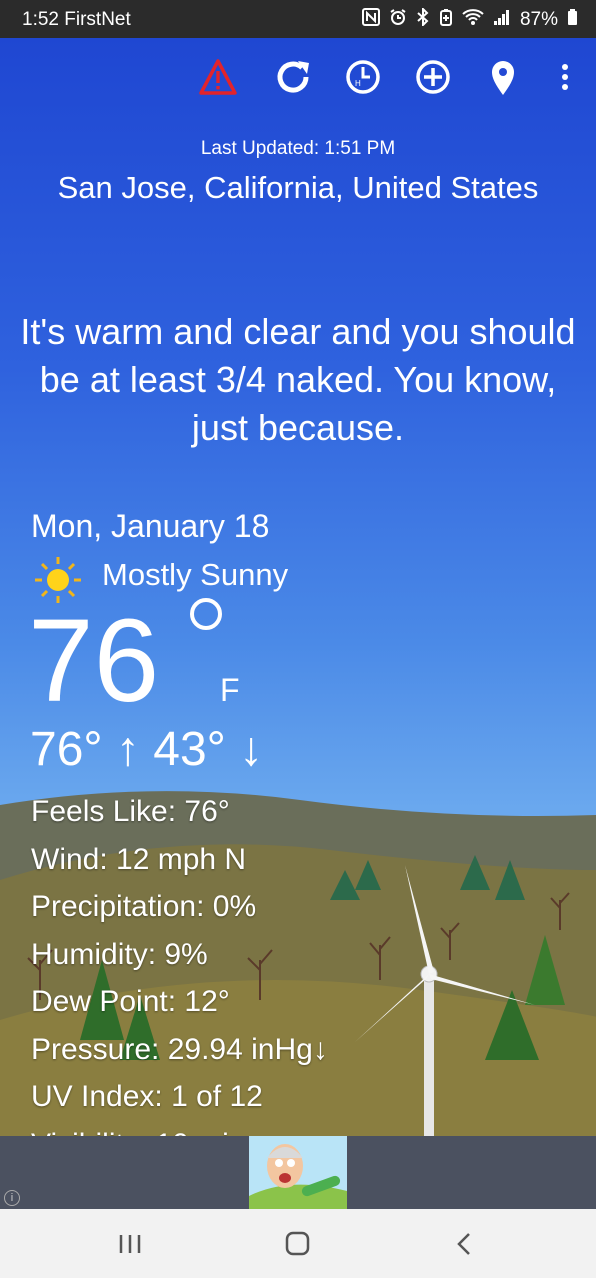  I want to click on more-menu-icon, so click(563, 77).